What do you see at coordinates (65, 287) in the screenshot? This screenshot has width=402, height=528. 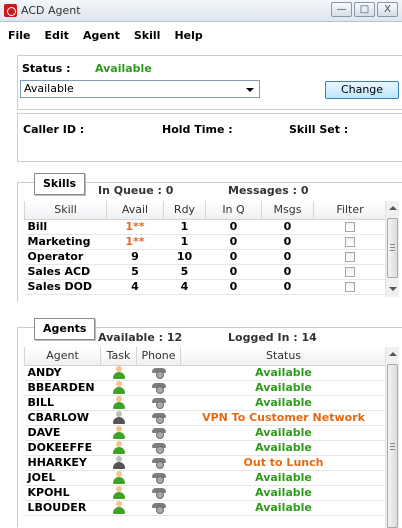 I see `skill-name: Sales DOD` at bounding box center [65, 287].